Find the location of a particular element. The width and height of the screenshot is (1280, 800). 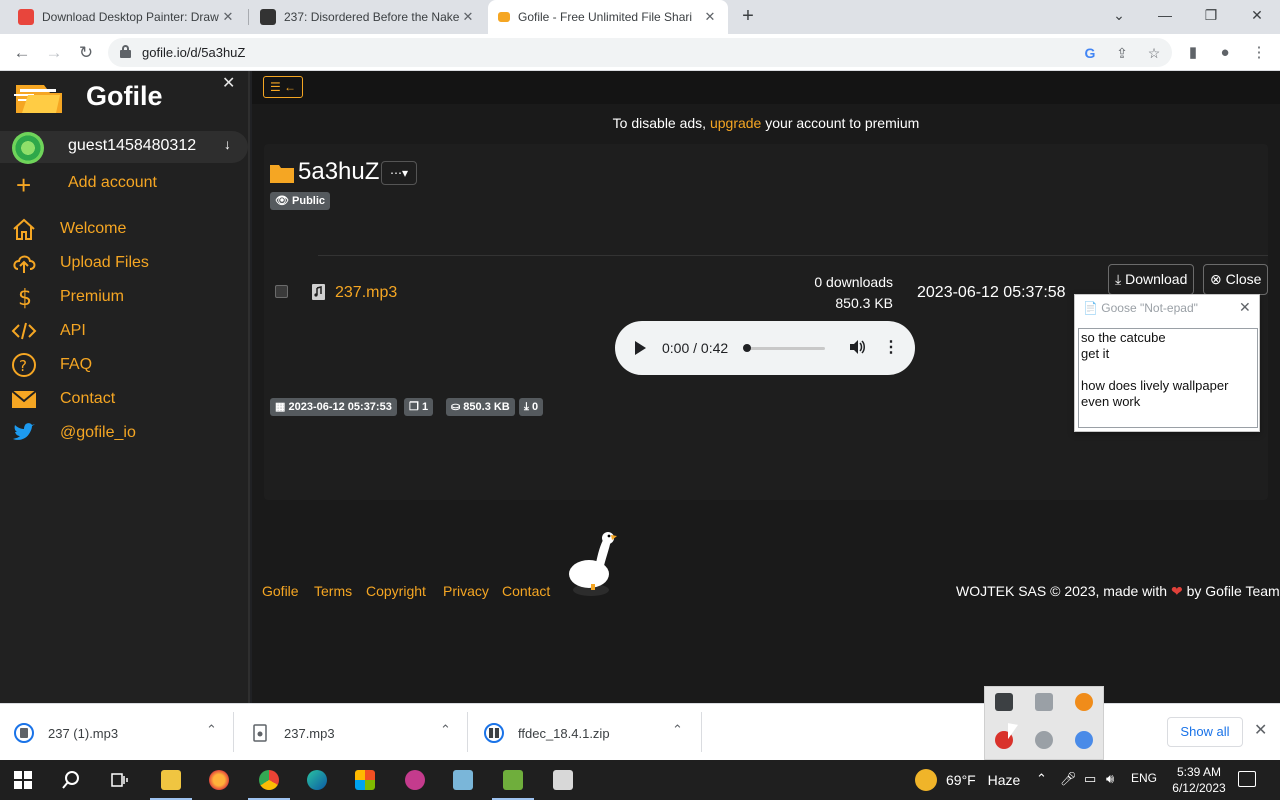

search-tool-icon is located at coordinates (1084, 702).